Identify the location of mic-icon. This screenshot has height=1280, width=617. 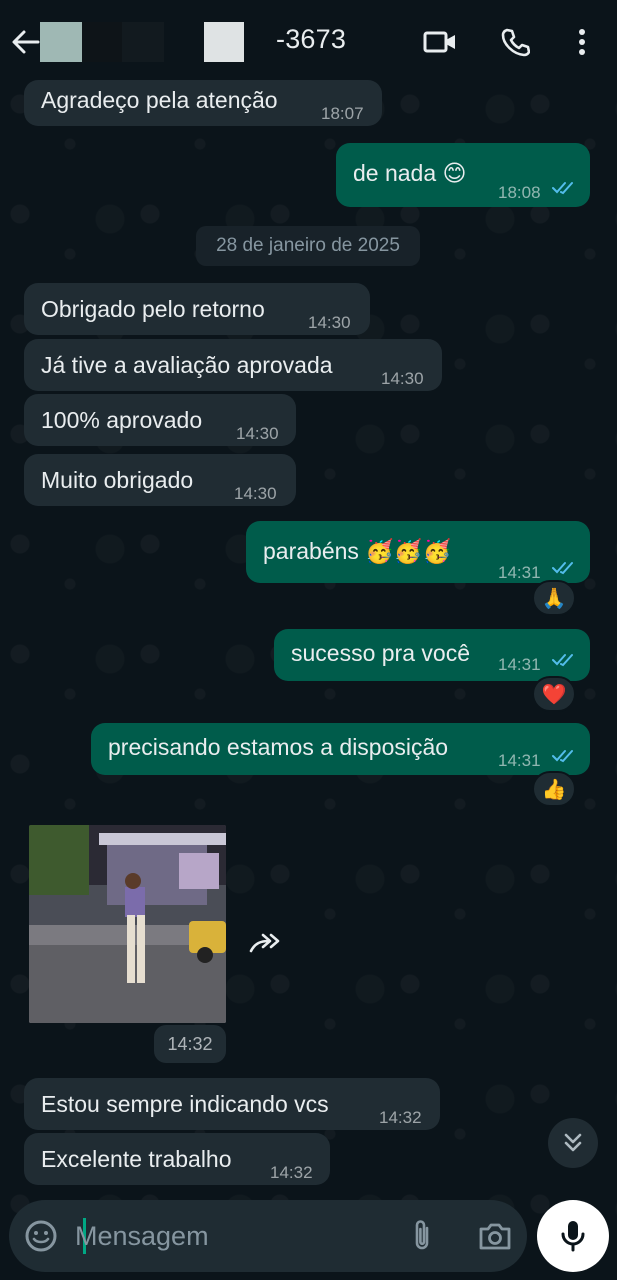
(573, 1236).